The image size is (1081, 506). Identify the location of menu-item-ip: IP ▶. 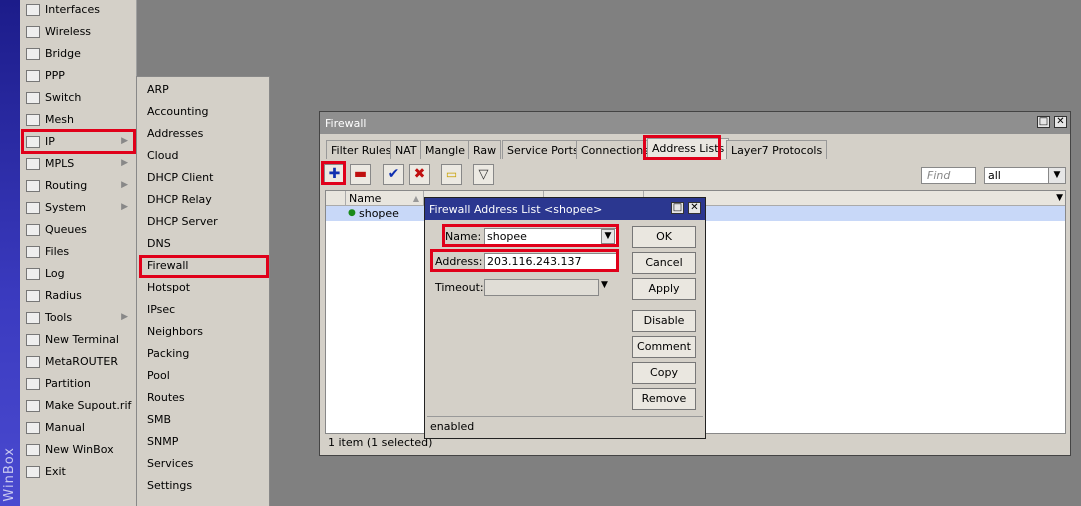
(78, 141).